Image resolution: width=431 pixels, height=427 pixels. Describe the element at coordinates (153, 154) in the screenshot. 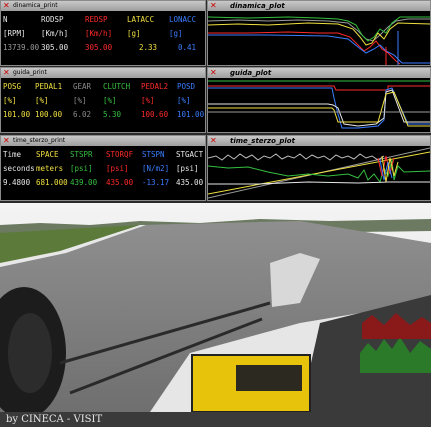

I see `header-cell: STSPN` at that location.